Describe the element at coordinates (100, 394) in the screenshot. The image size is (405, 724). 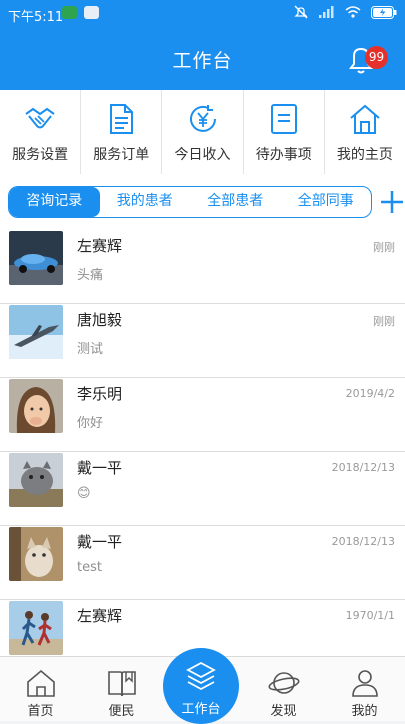
I see `contact-name: 李乐明` at that location.